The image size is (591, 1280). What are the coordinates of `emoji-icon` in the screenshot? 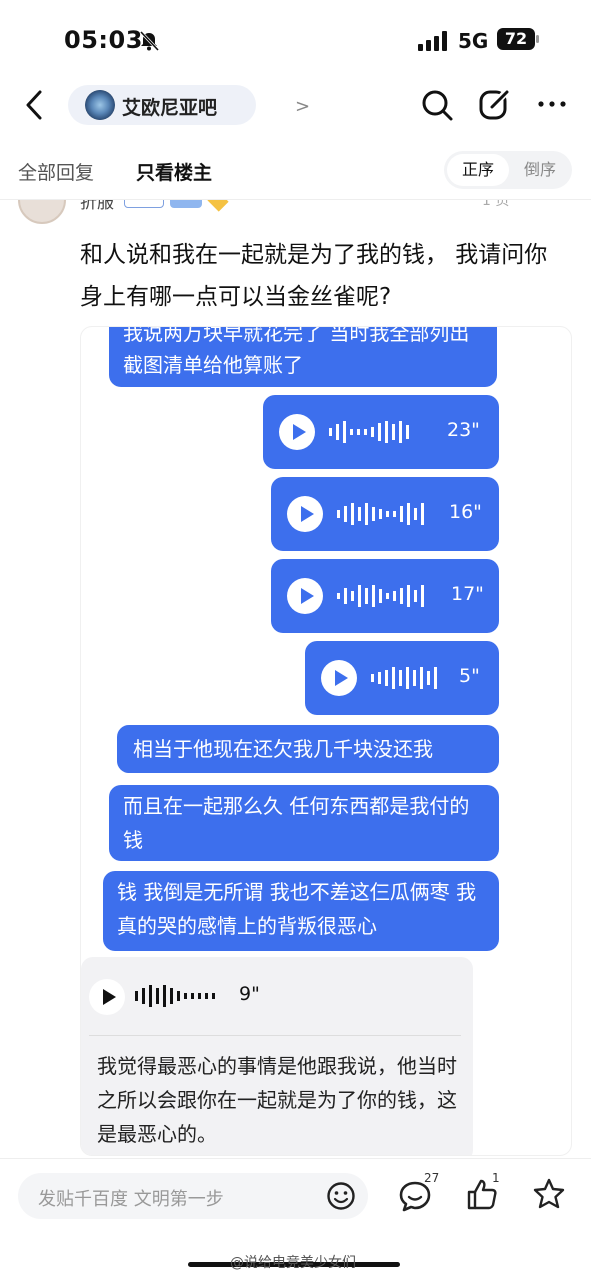 It's located at (341, 1196).